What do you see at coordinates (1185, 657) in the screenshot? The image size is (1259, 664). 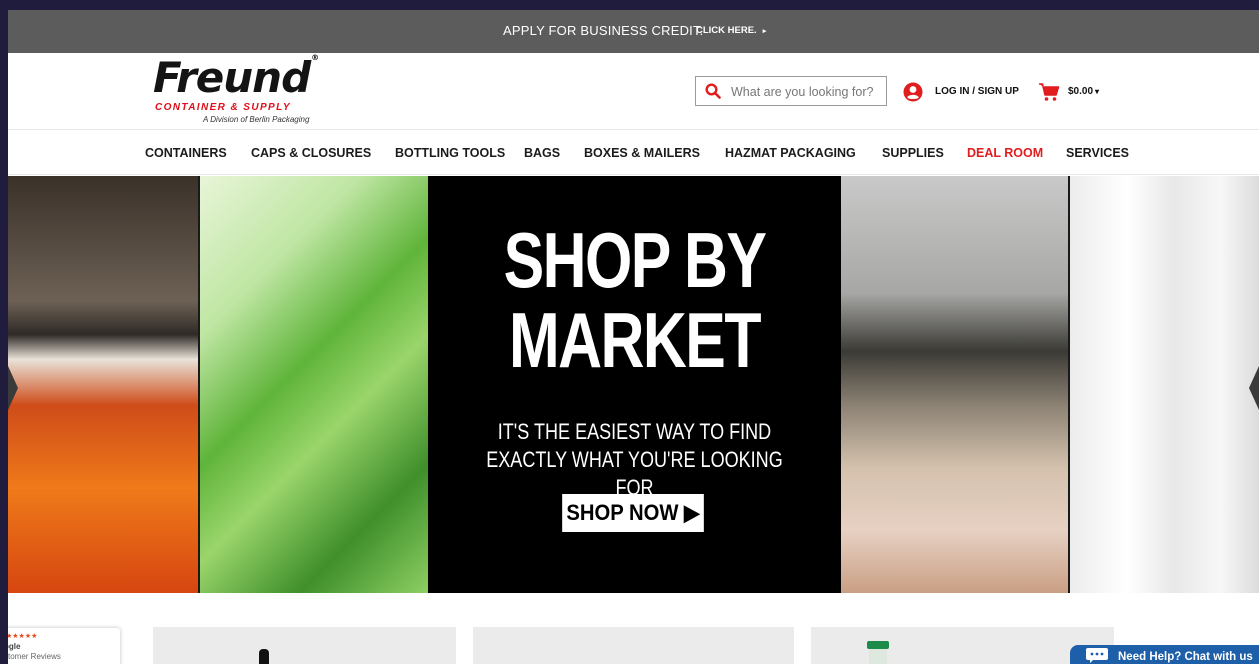 I see `chat-help-label: Need Help? Chat with us` at bounding box center [1185, 657].